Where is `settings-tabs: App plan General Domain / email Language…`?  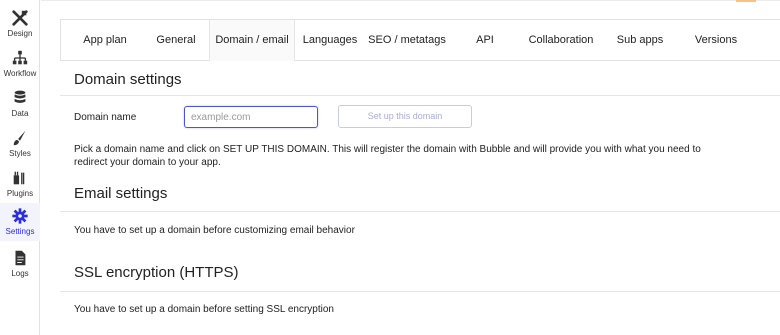
settings-tabs: App plan General Domain / email Language… is located at coordinates (420, 40).